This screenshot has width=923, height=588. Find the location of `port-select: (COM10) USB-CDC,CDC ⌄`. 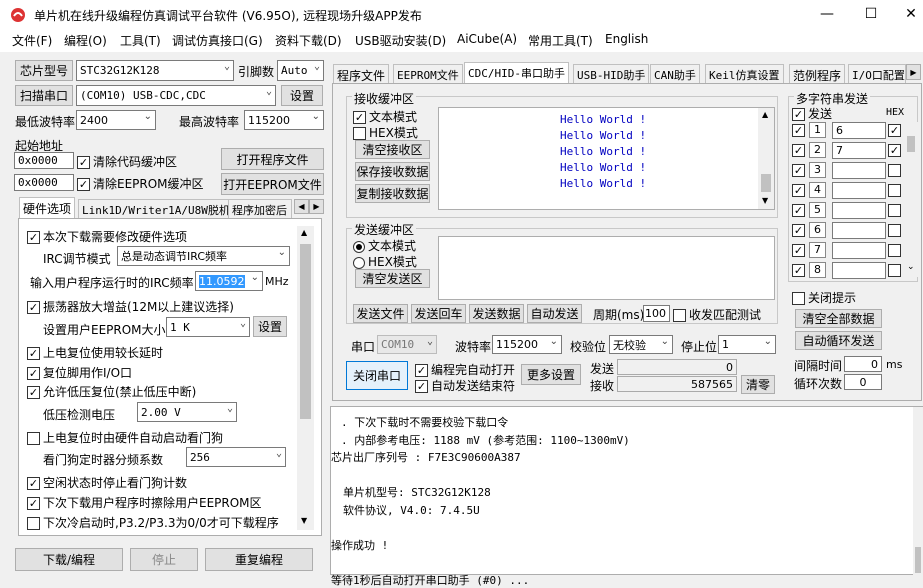

port-select: (COM10) USB-CDC,CDC ⌄ is located at coordinates (176, 95).